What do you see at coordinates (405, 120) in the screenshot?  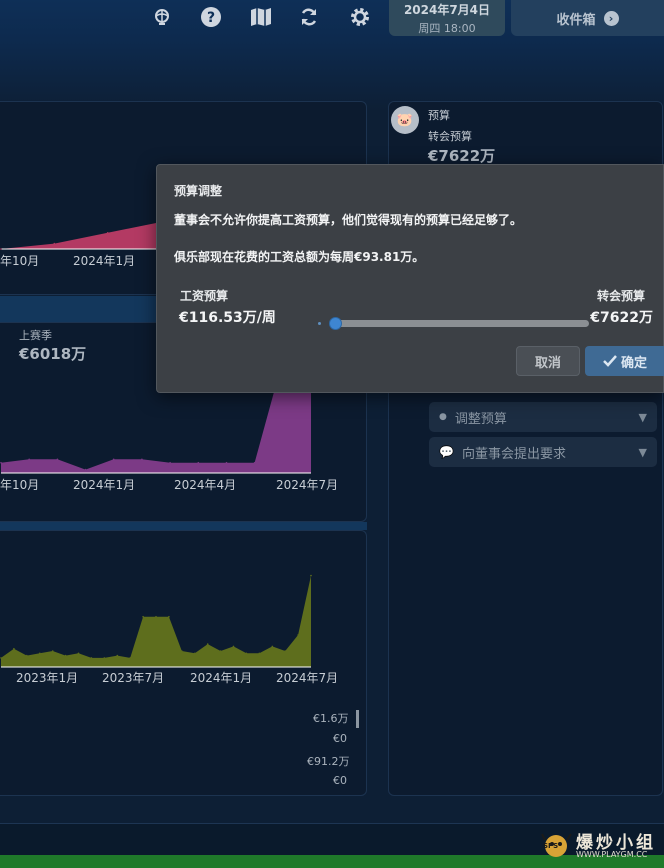 I see `piggy-bank-icon: 🐷` at bounding box center [405, 120].